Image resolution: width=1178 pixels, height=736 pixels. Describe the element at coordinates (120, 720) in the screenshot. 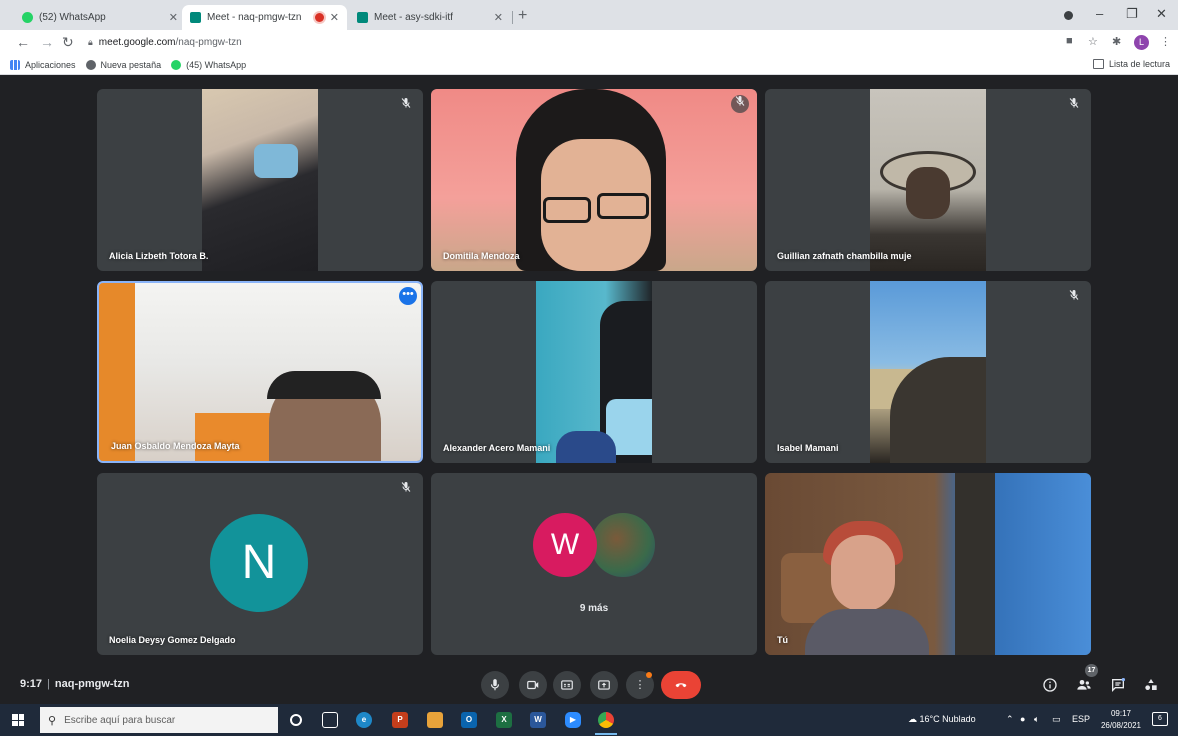

I see `search-placeholder: Escribe aquí para buscar` at that location.